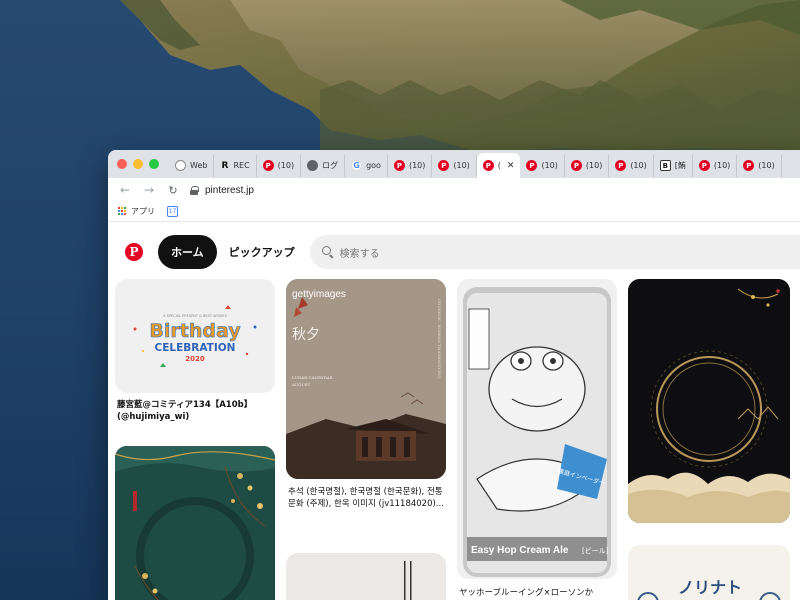 This screenshot has height=600, width=800. I want to click on tab-login: ログ, so click(323, 165).